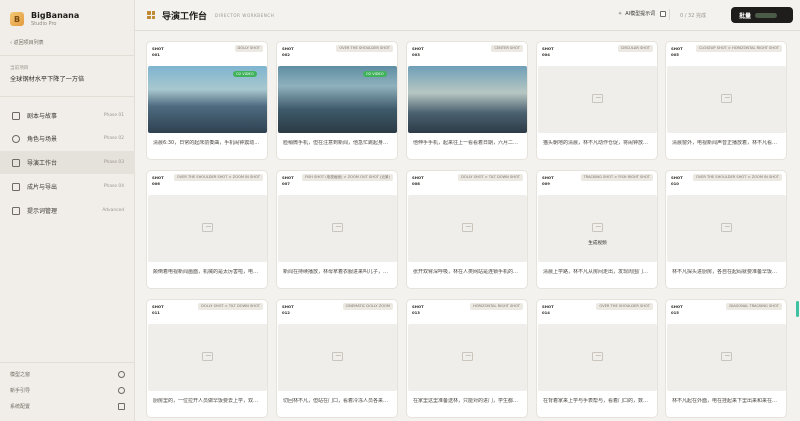 The height and width of the screenshot is (421, 800). Describe the element at coordinates (230, 306) in the screenshot. I see `shot-type-badge: DOLLY SHOT > TILT DOWN SHOT` at that location.